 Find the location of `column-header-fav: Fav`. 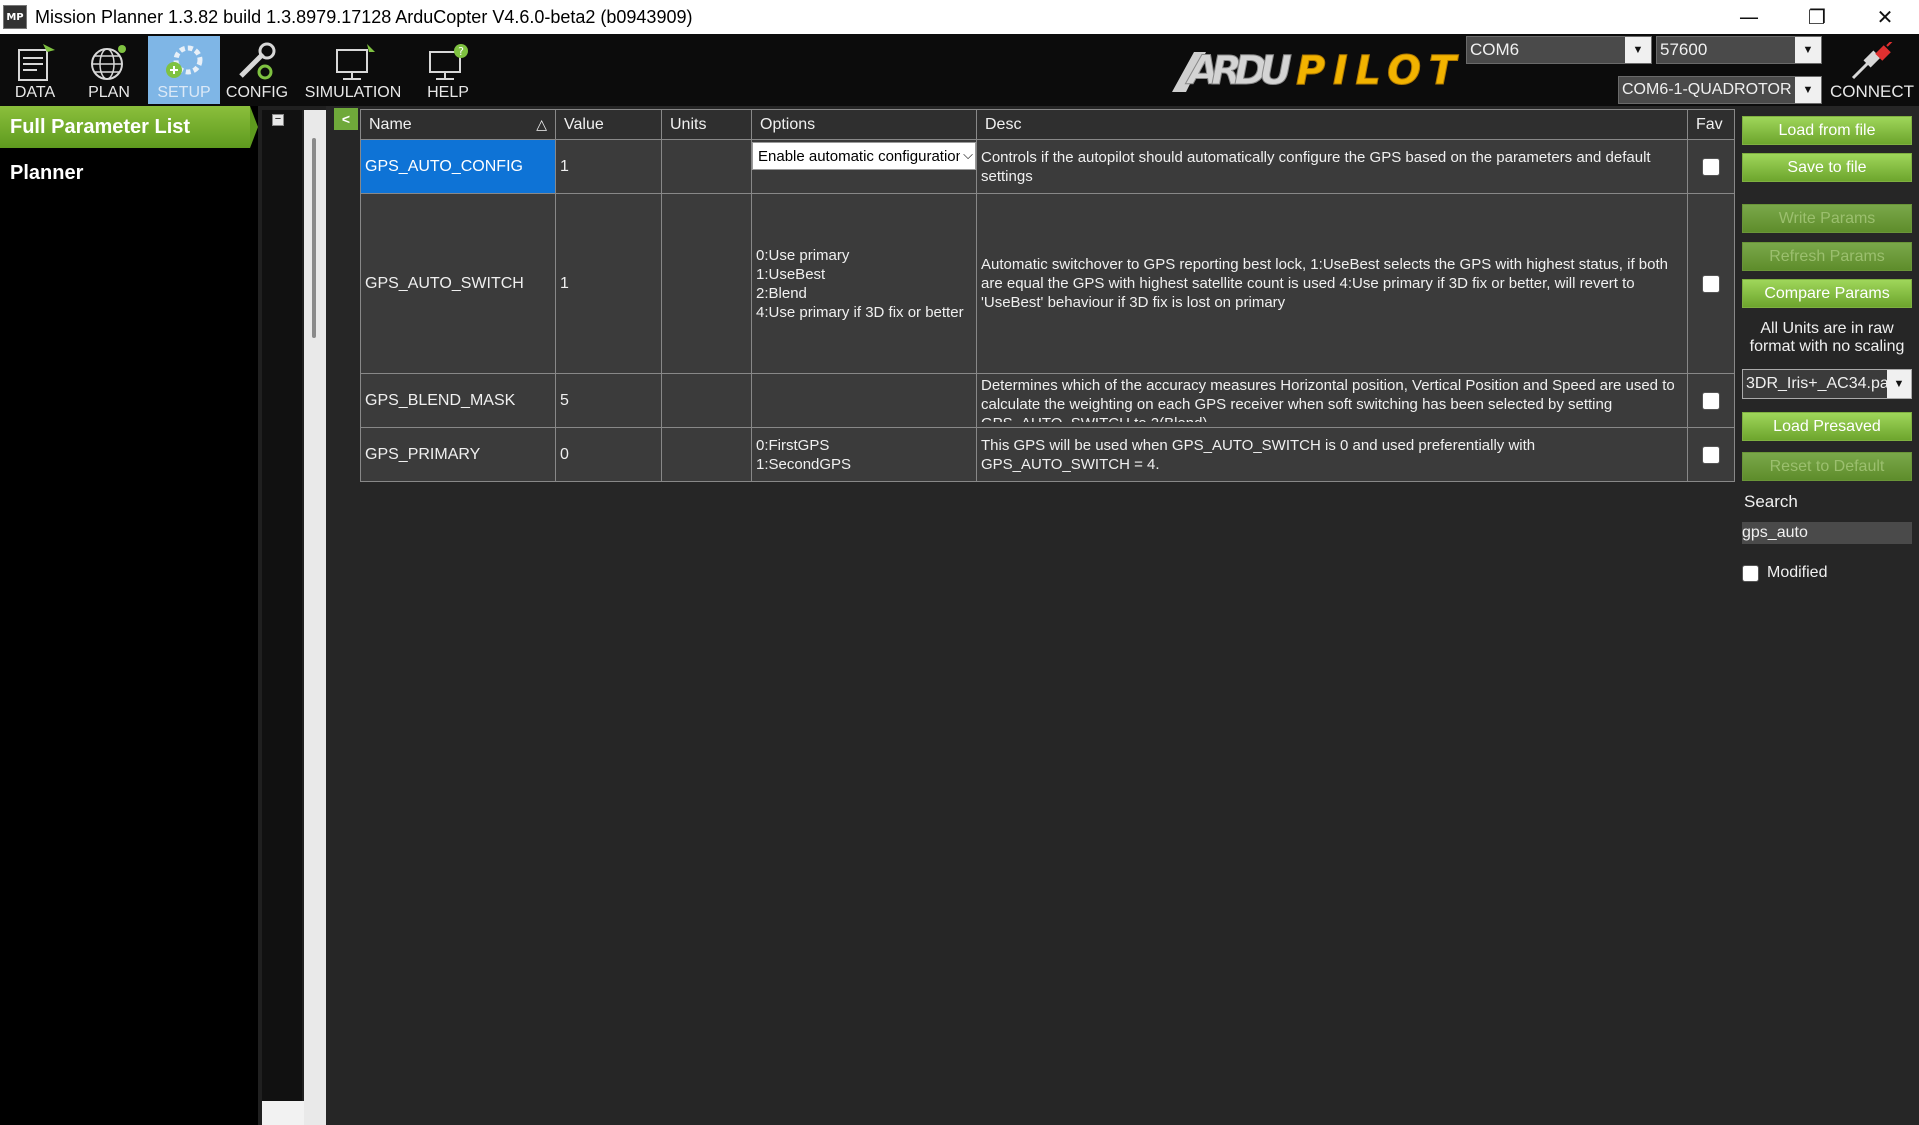

column-header-fav: Fav is located at coordinates (1711, 124).